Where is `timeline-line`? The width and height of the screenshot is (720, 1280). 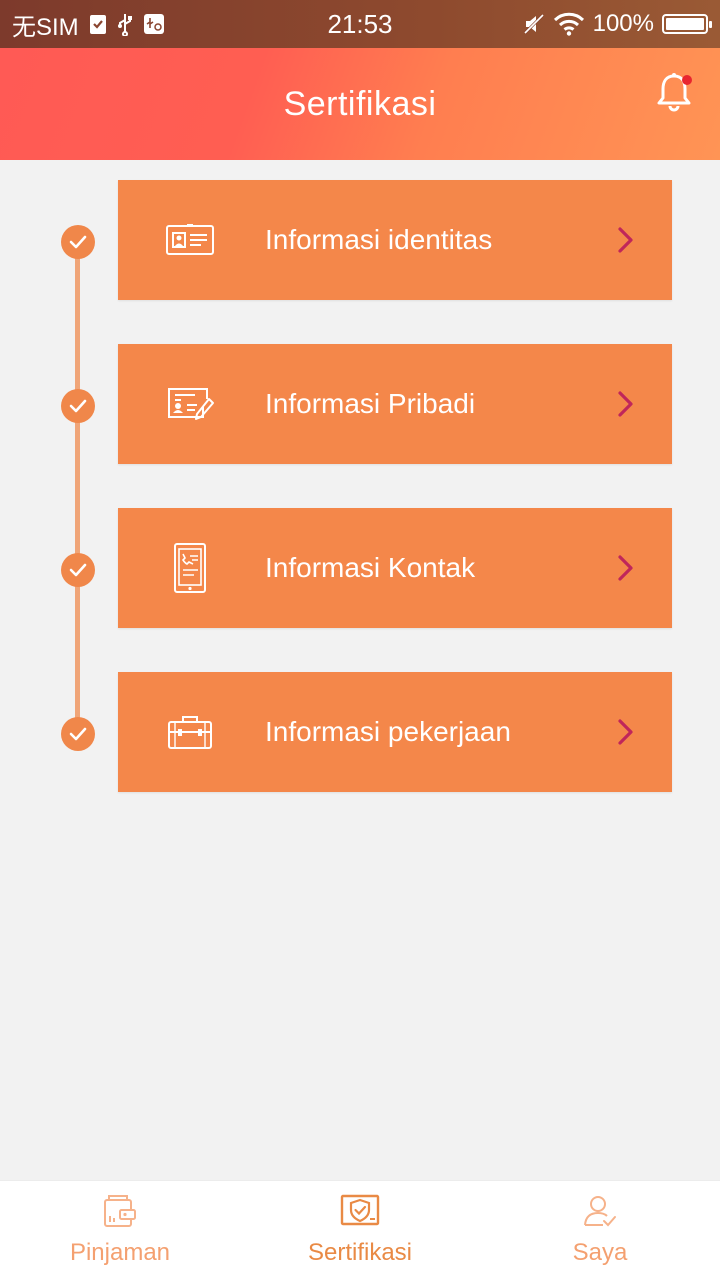 timeline-line is located at coordinates (77, 488).